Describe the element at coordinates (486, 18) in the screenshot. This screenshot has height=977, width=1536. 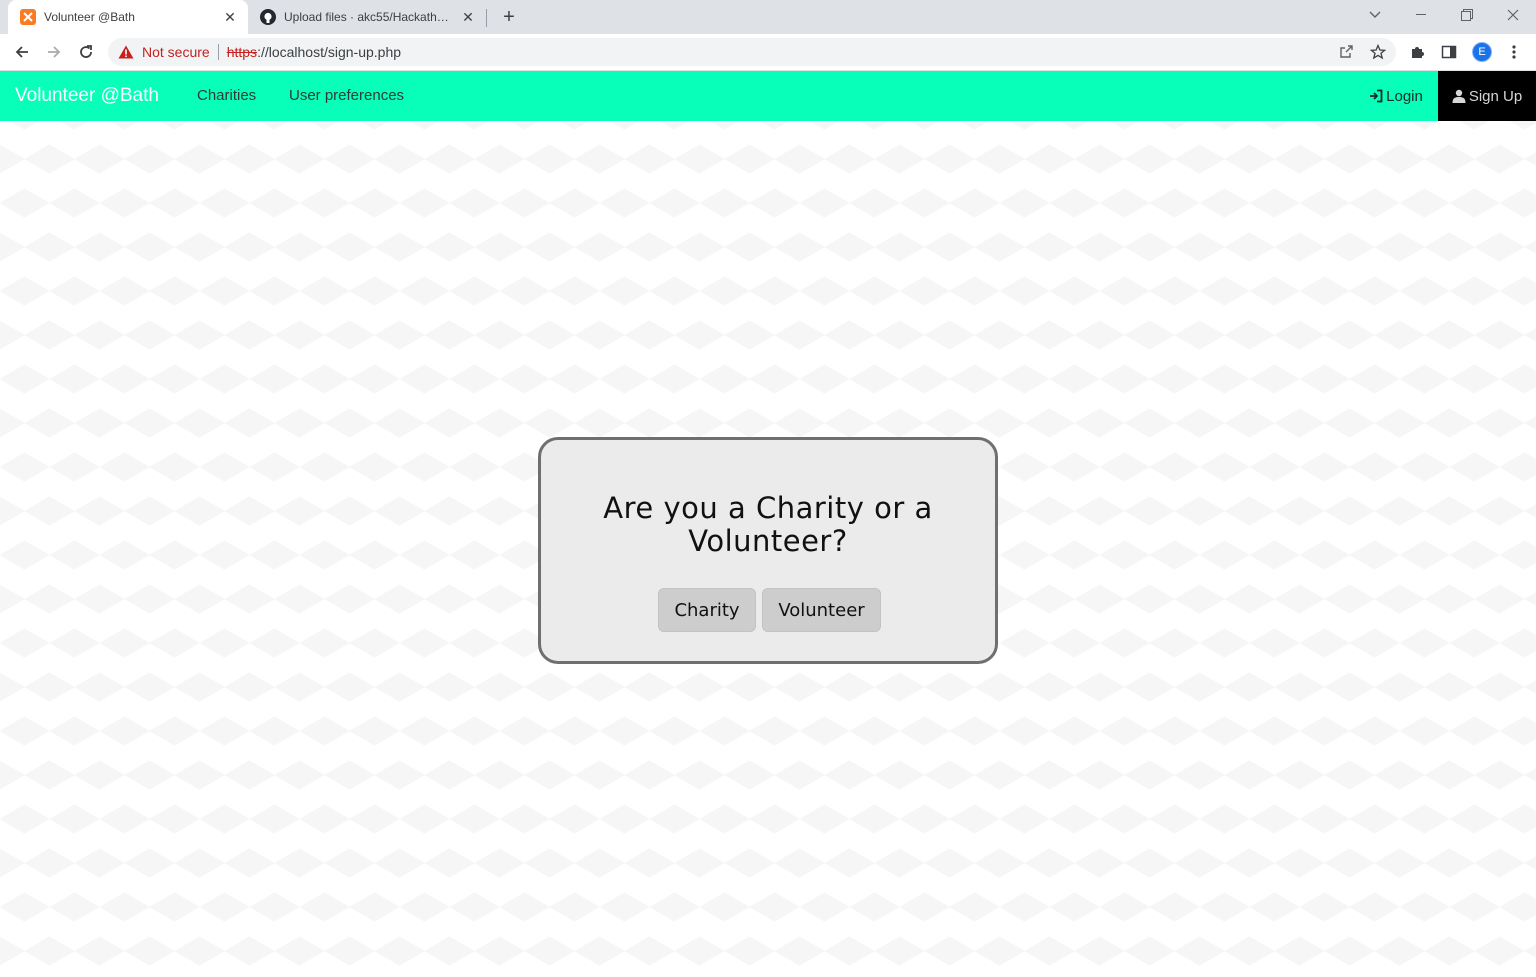
I see `tab-separator` at that location.